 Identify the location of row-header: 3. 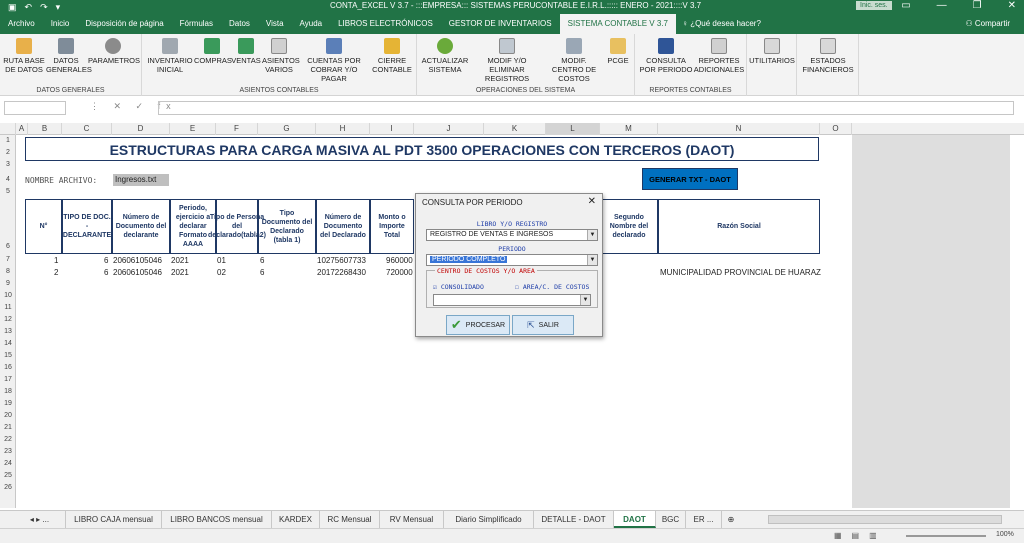
(8, 164).